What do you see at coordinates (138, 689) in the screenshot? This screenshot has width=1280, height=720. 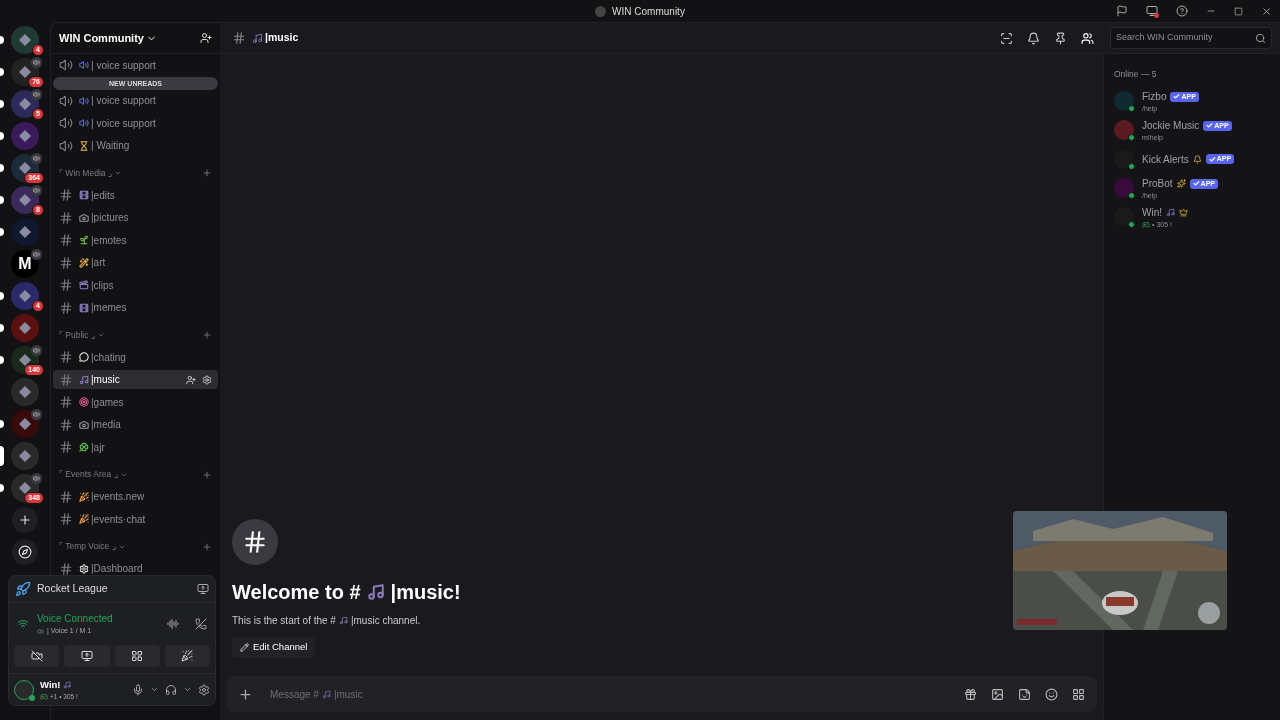 I see `microphone-icon` at bounding box center [138, 689].